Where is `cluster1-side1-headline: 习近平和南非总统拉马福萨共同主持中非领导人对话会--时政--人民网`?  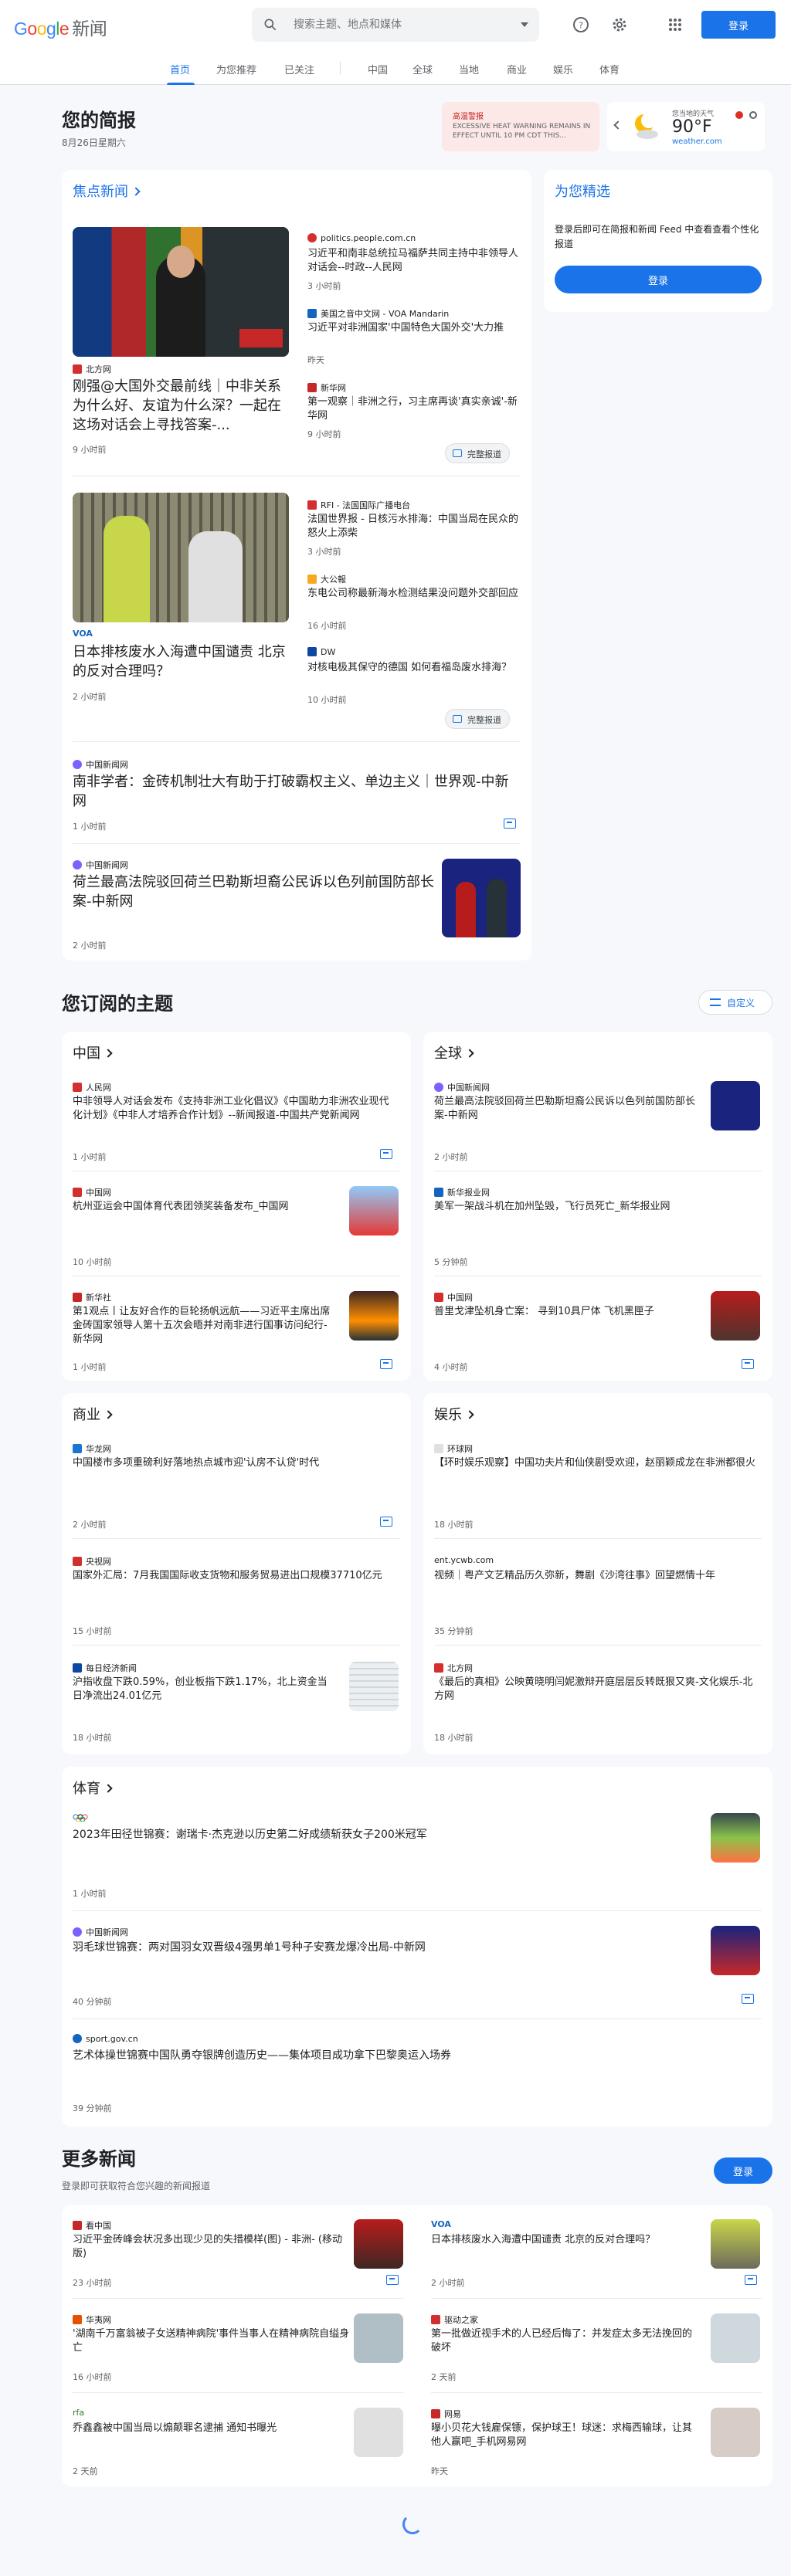
cluster1-side1-headline: 习近平和南非总统拉马福萨共同主持中非领导人对话会--时政--人民网 is located at coordinates (414, 261).